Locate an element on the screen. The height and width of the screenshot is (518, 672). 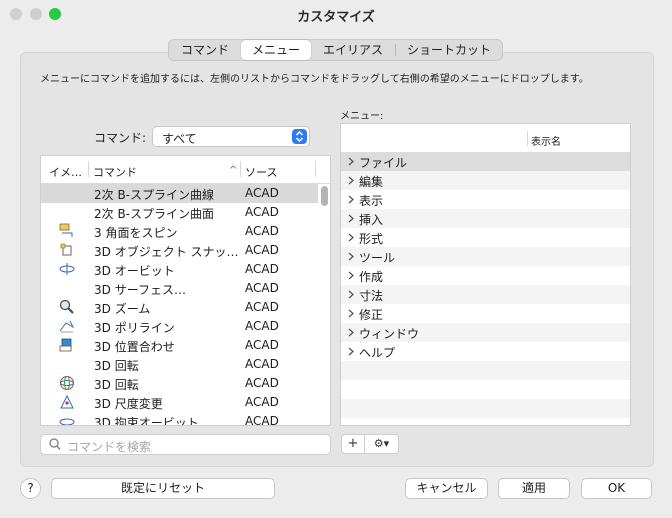
menu-item-label: ツール is located at coordinates (377, 258).